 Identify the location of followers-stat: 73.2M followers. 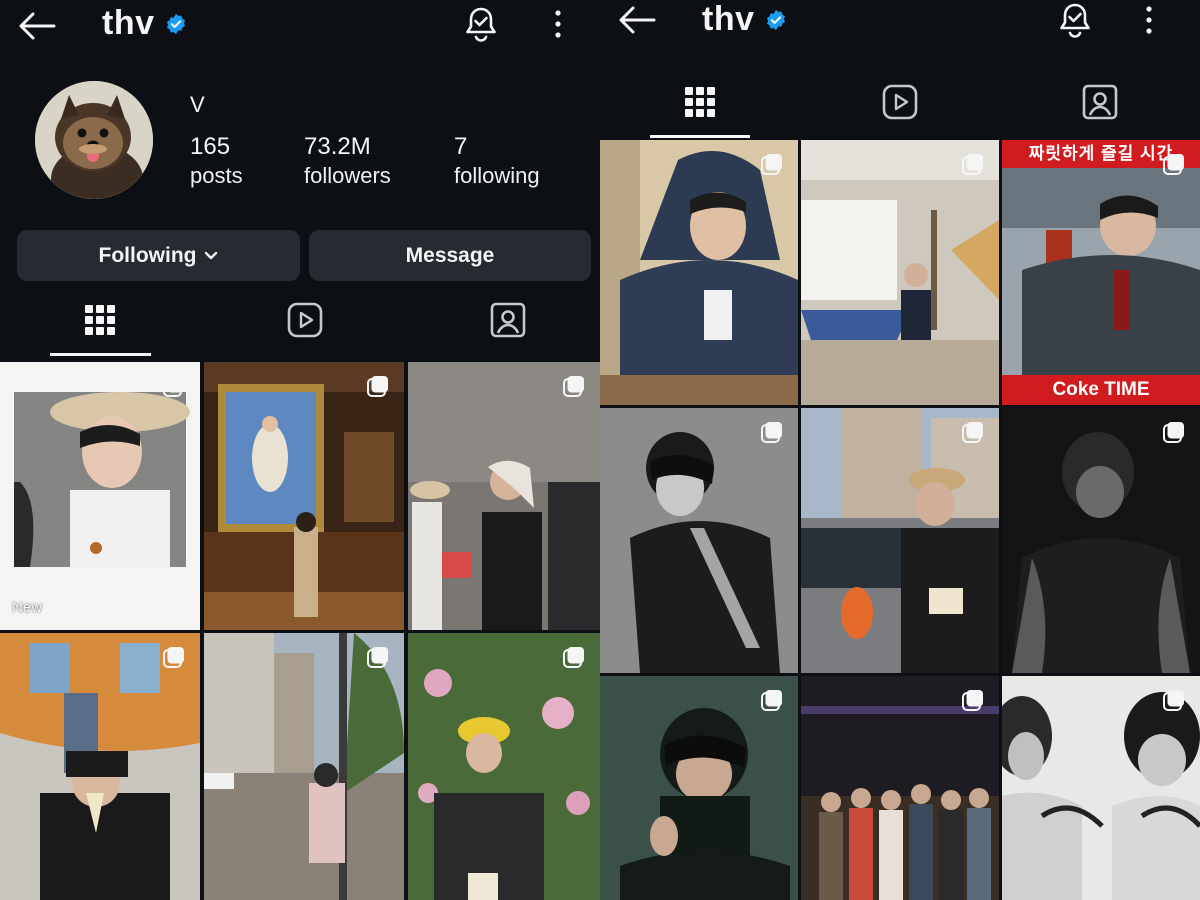
(347, 162).